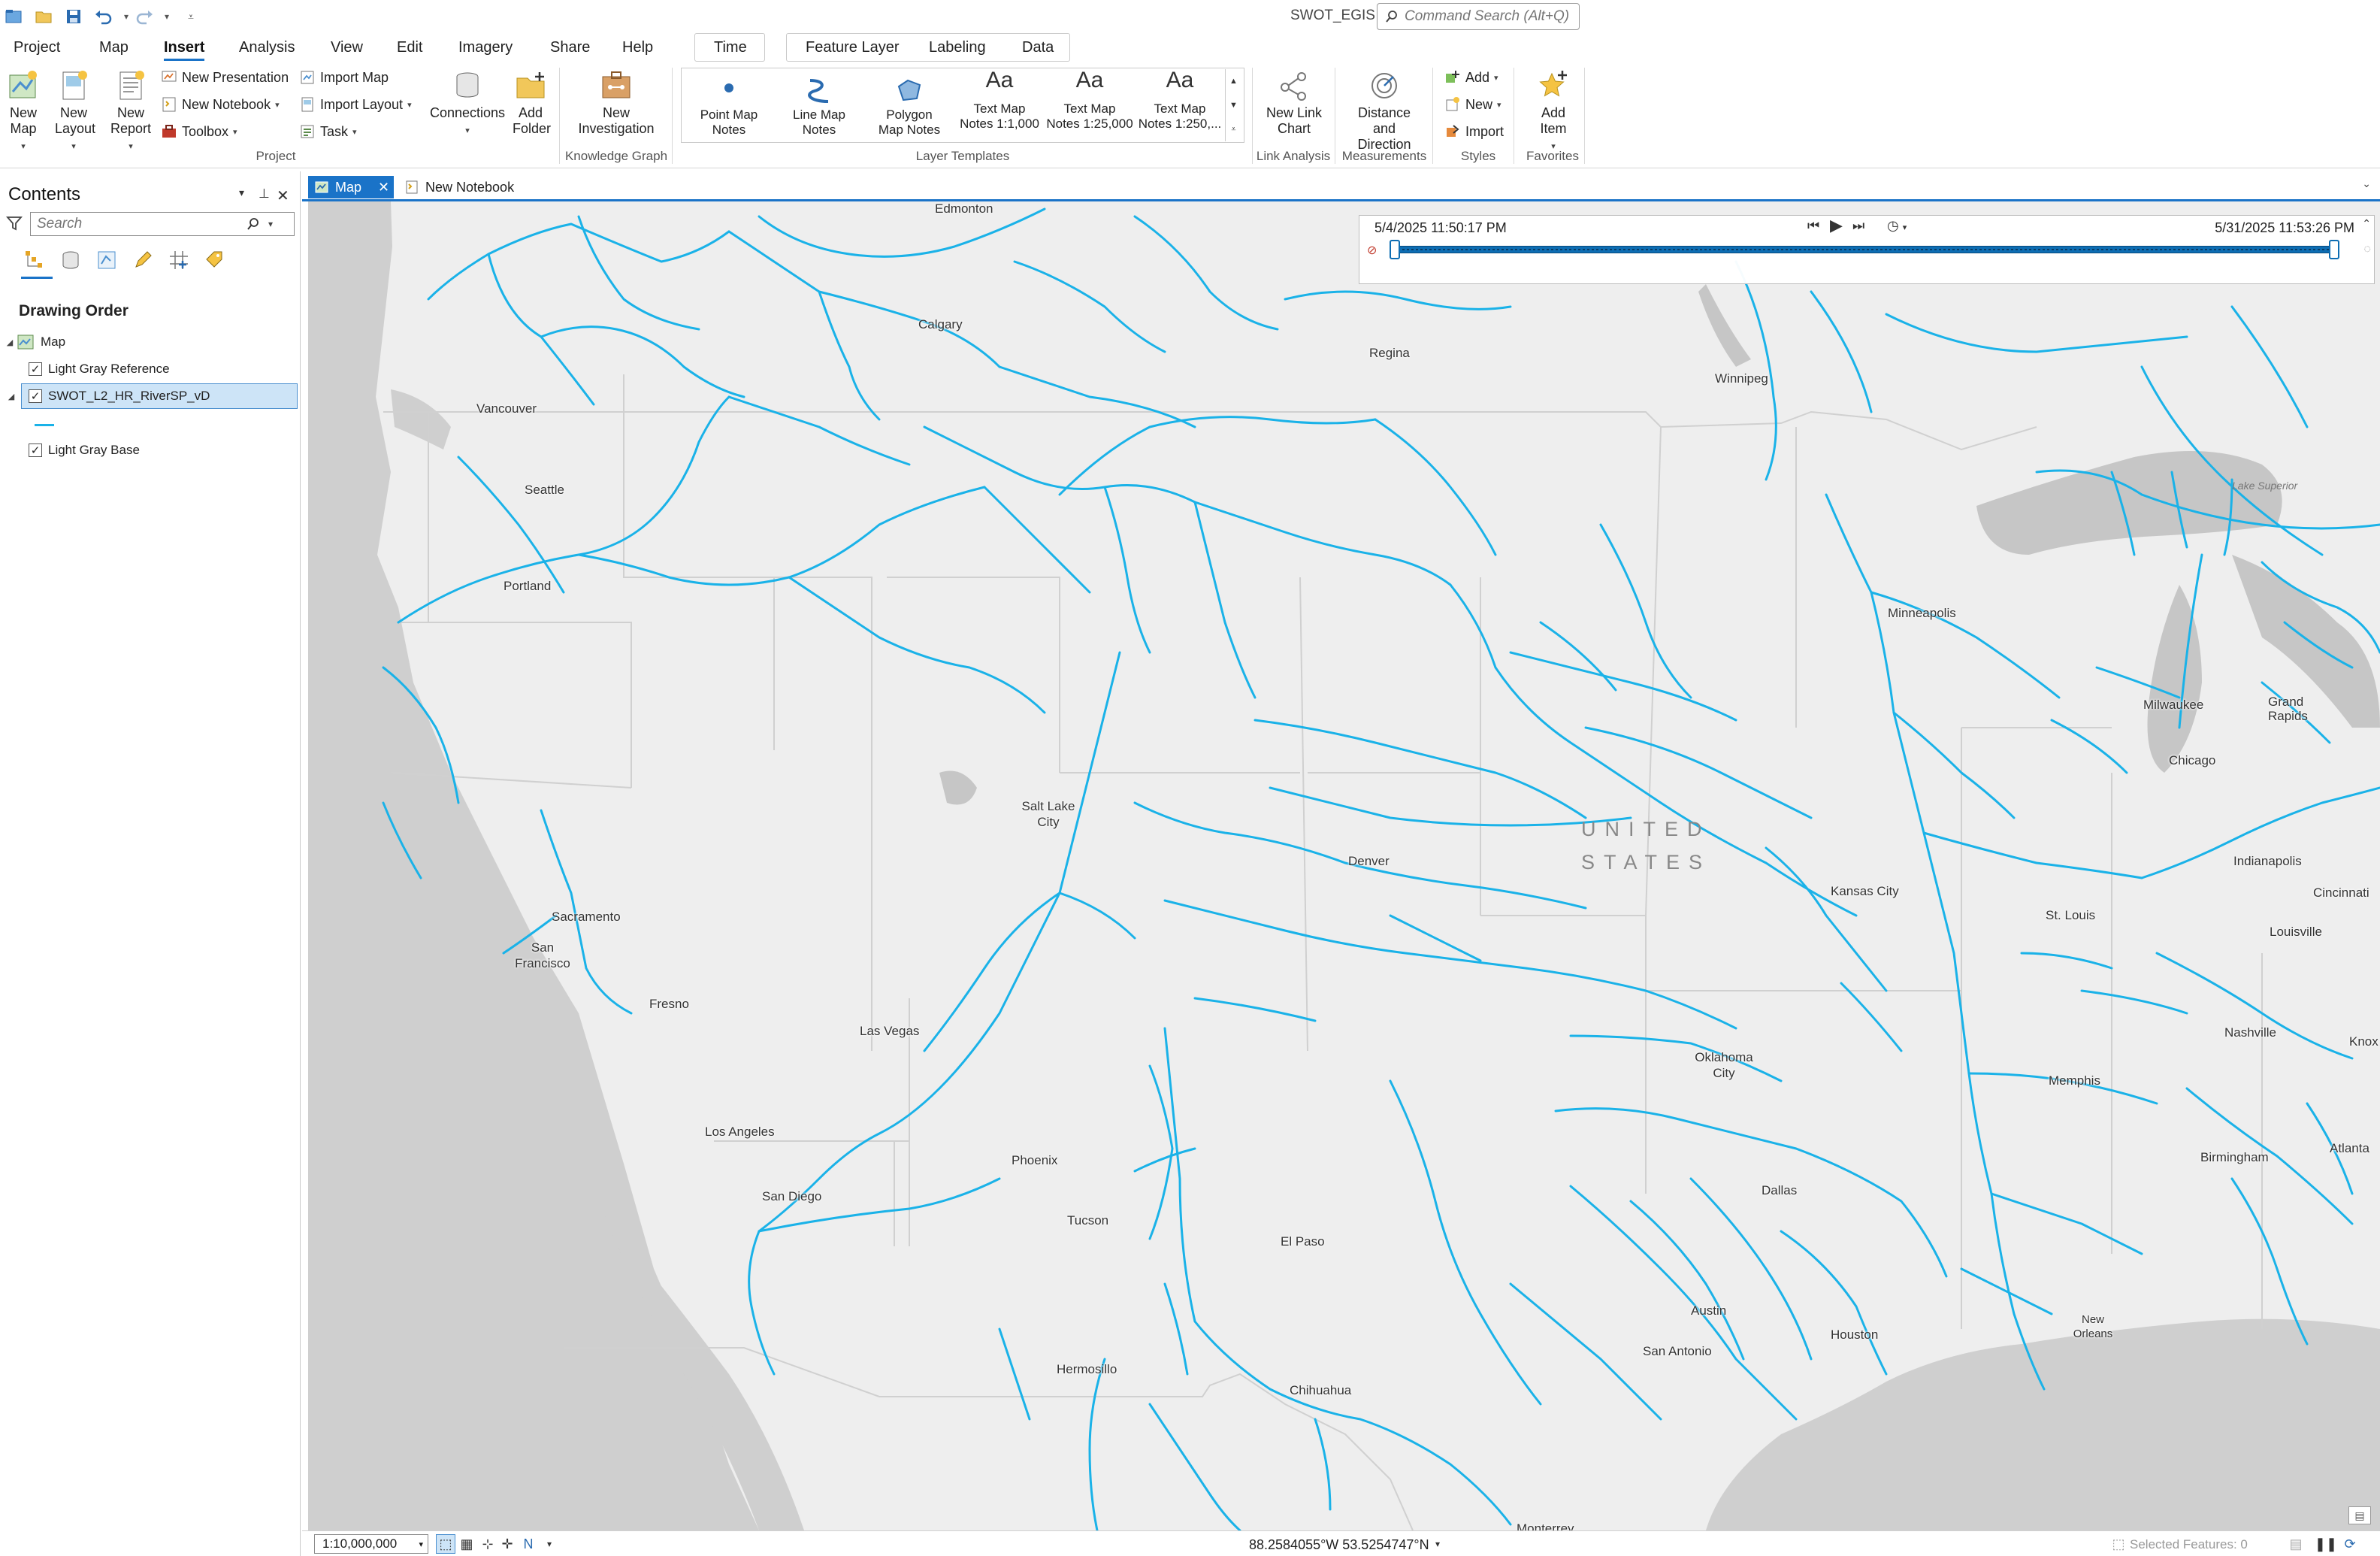 This screenshot has width=2380, height=1556. What do you see at coordinates (1866, 250) in the screenshot?
I see `time-slider-track` at bounding box center [1866, 250].